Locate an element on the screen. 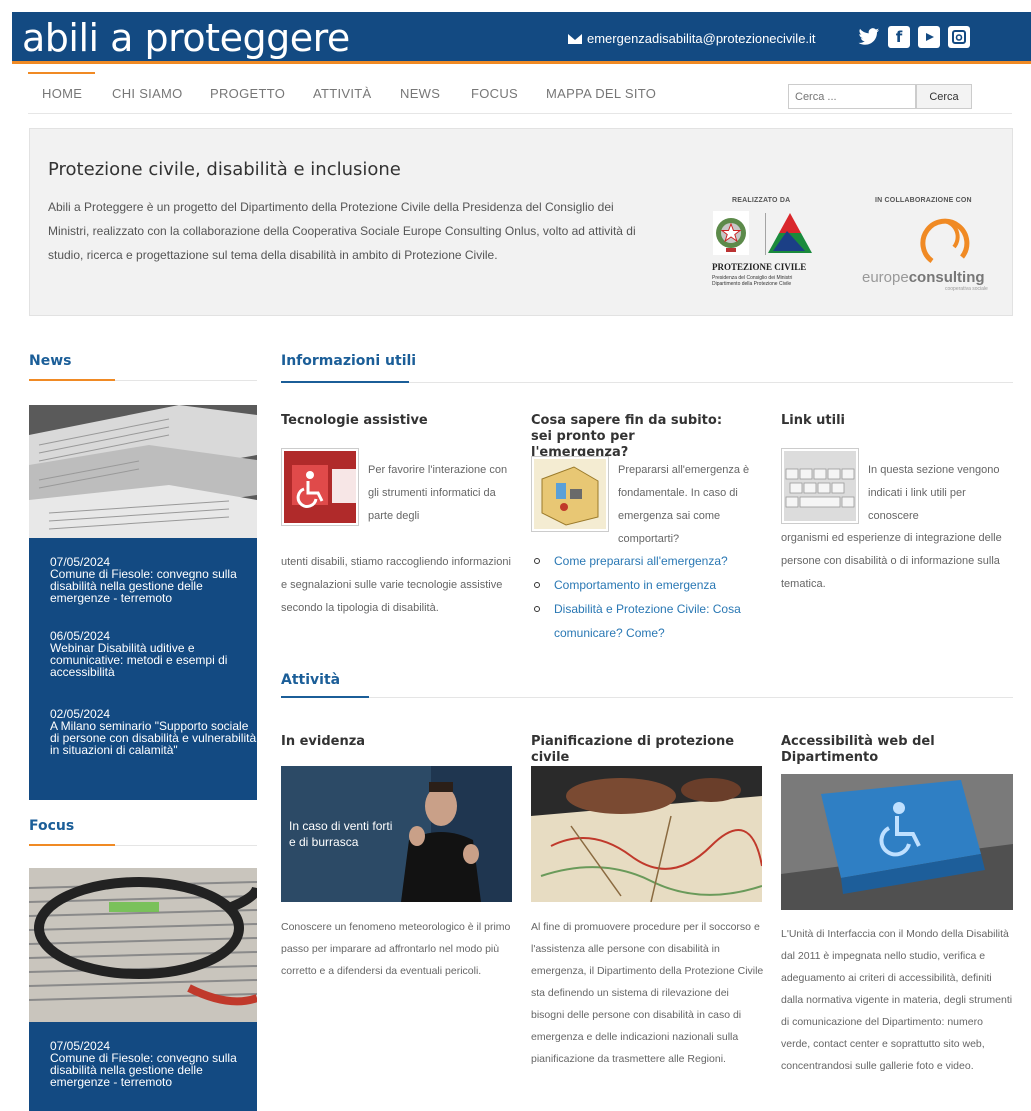 This screenshot has height=1111, width=1031. news-section-title: News is located at coordinates (50, 361).